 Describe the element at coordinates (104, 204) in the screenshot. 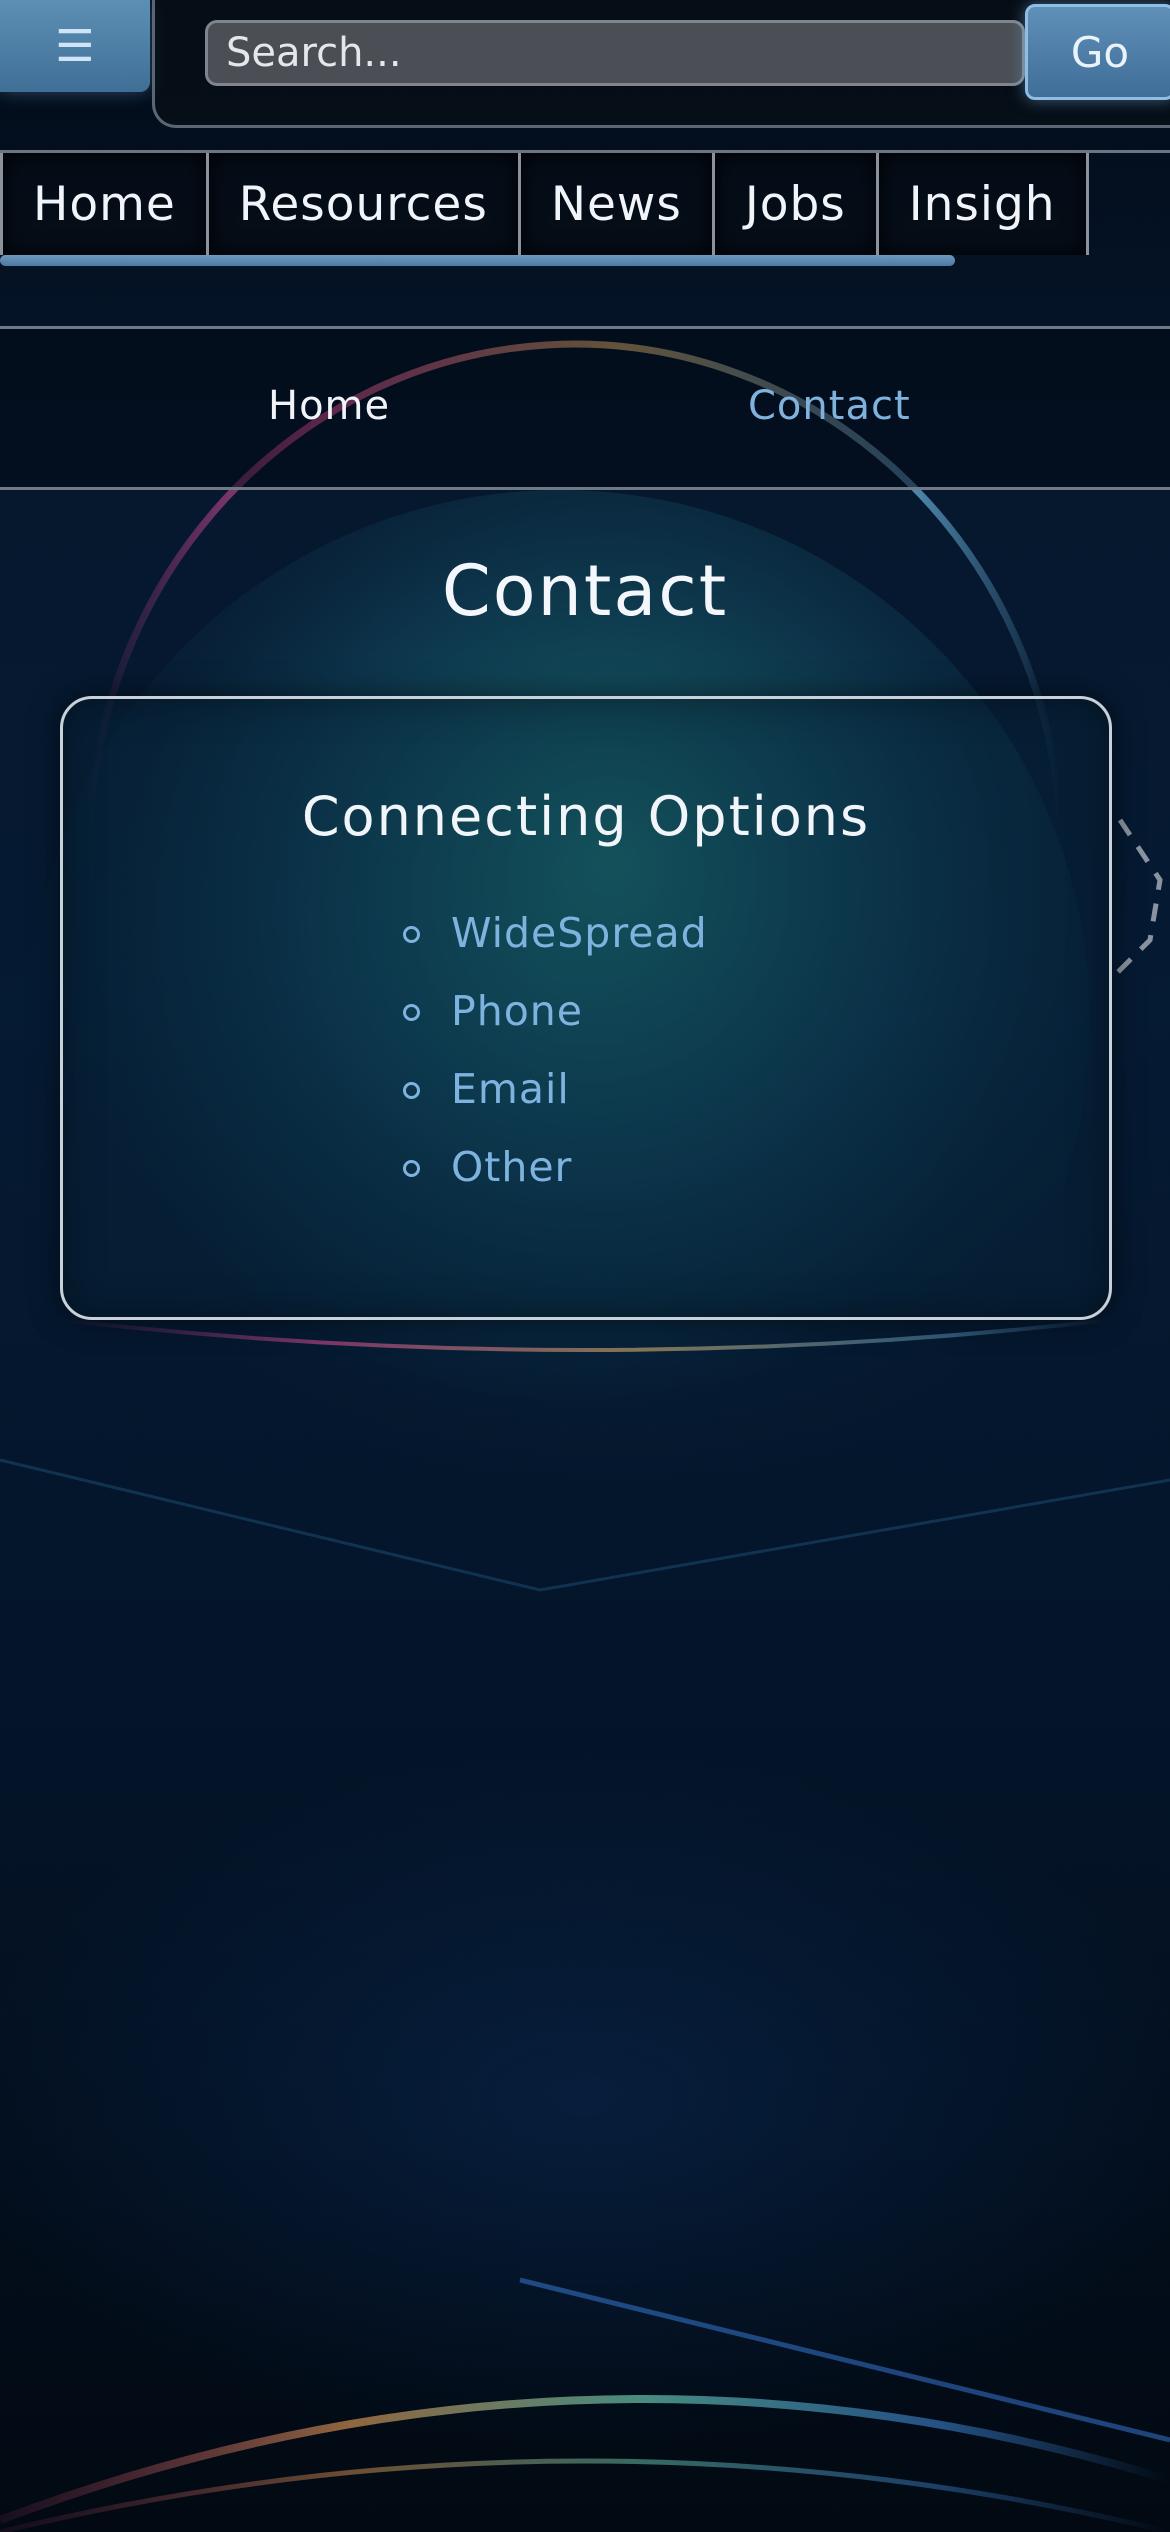

I see `tab-home: Home` at that location.